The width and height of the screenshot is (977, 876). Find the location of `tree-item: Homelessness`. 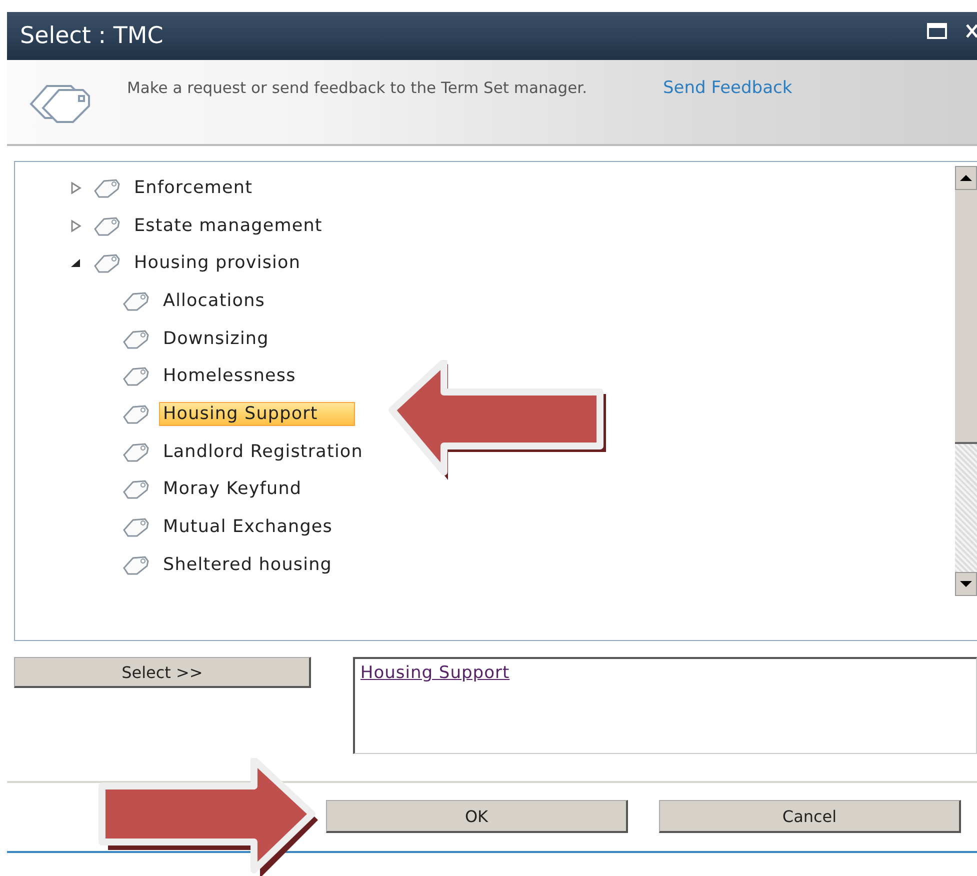

tree-item: Homelessness is located at coordinates (229, 376).